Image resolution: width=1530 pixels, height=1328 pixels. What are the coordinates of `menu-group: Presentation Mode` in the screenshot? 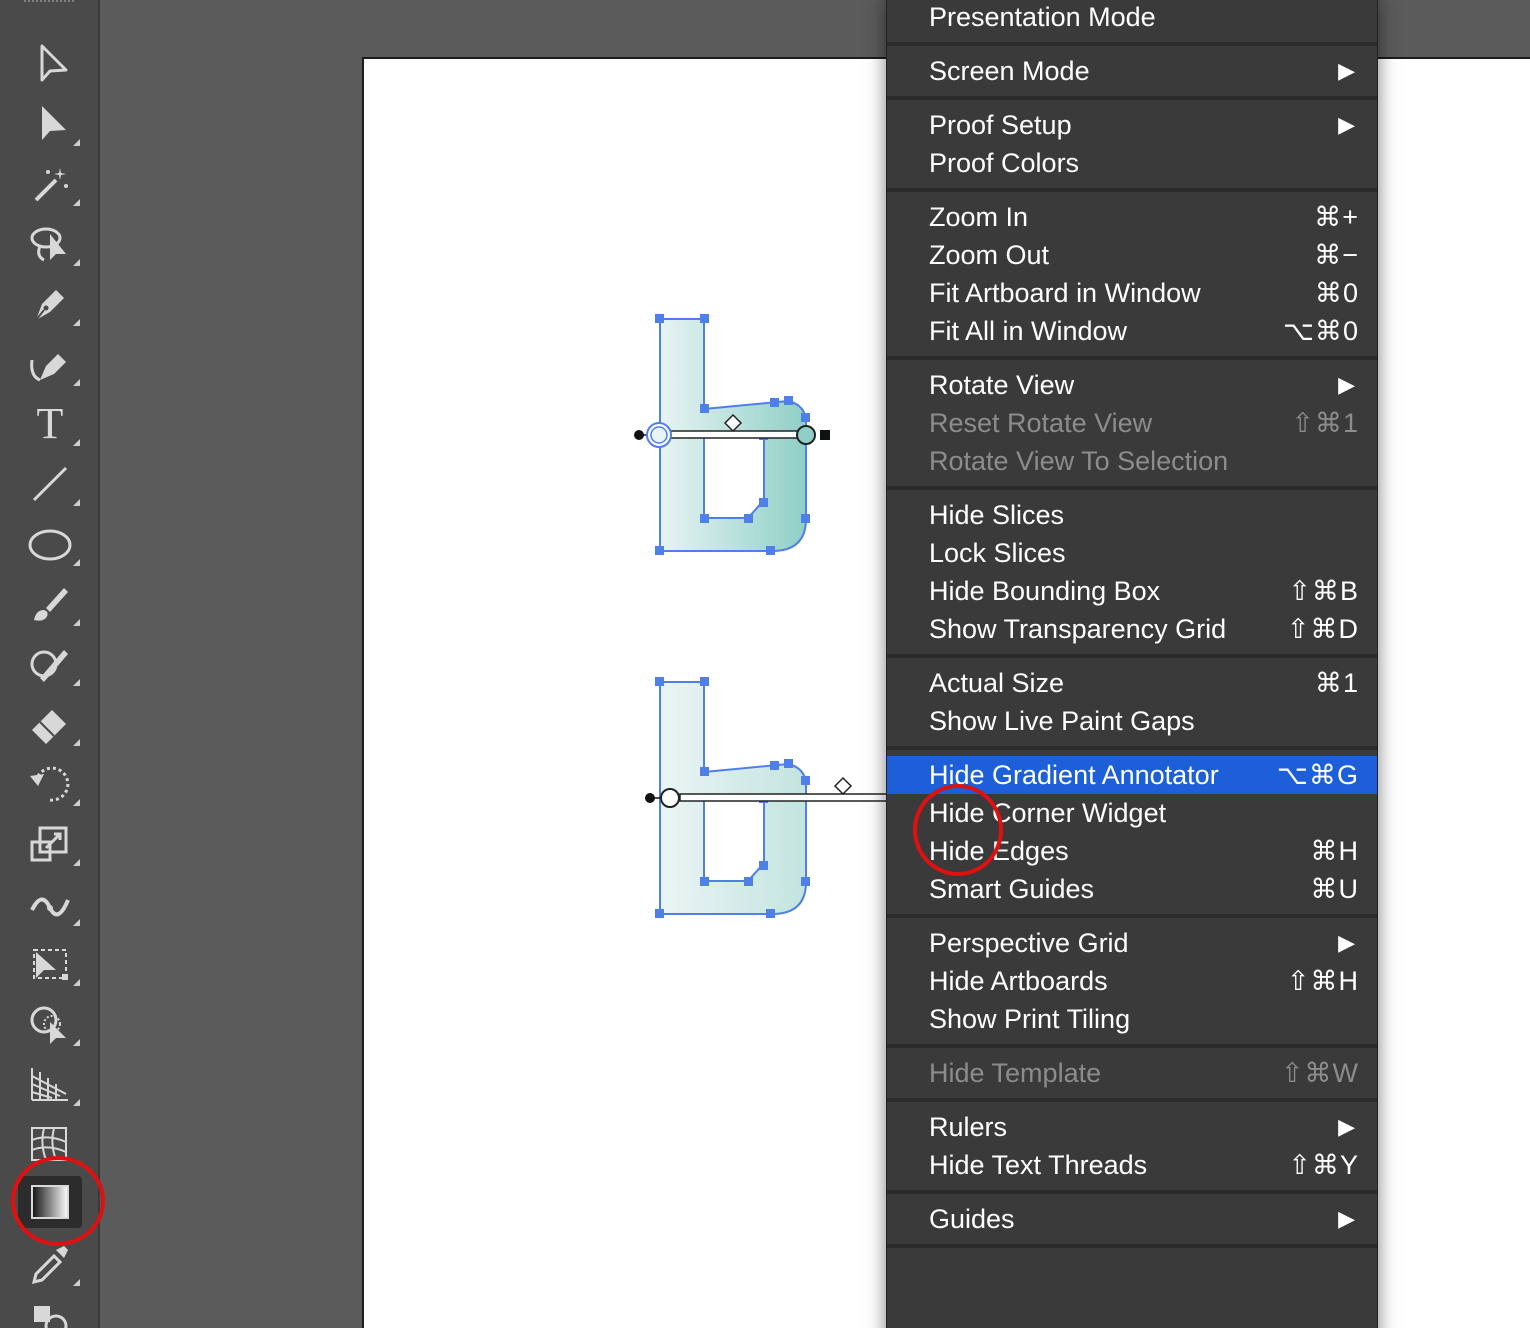 It's located at (1132, 23).